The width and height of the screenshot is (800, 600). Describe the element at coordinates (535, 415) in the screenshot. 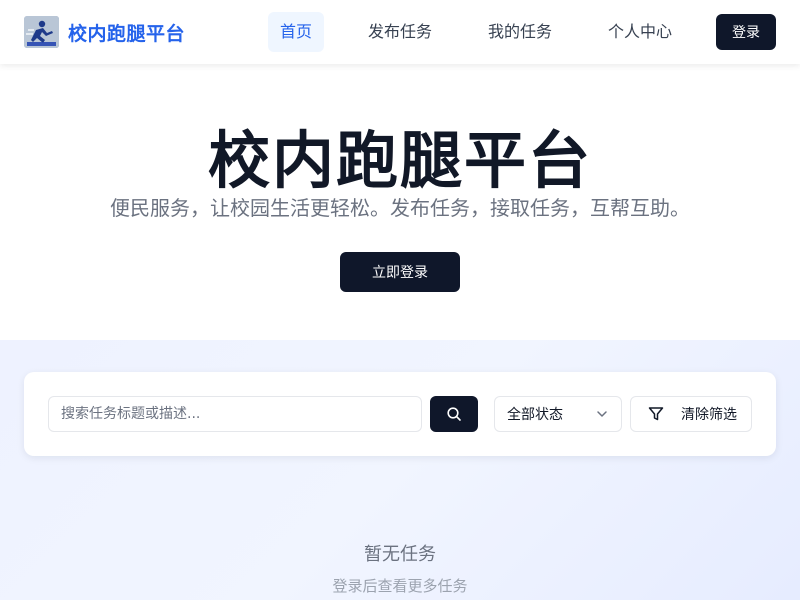

I see `status-select-value: 全部状态` at that location.